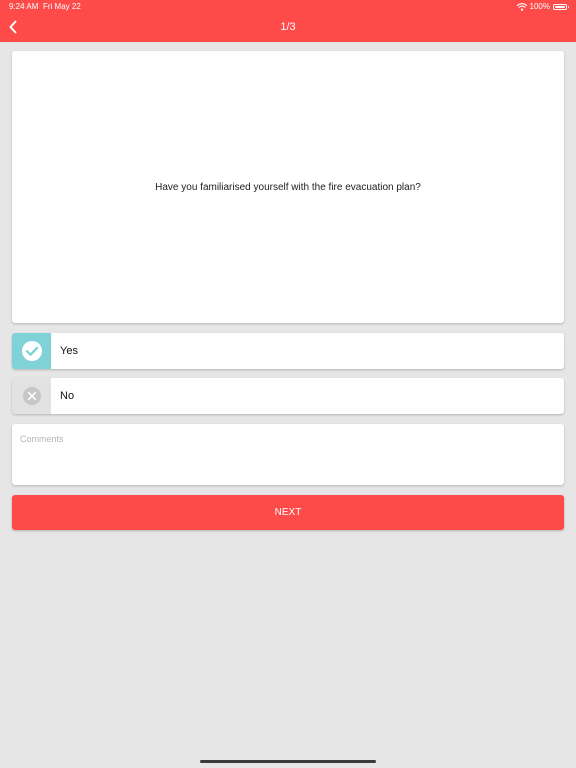 Image resolution: width=576 pixels, height=768 pixels. What do you see at coordinates (521, 7) in the screenshot?
I see `wifi-icon` at bounding box center [521, 7].